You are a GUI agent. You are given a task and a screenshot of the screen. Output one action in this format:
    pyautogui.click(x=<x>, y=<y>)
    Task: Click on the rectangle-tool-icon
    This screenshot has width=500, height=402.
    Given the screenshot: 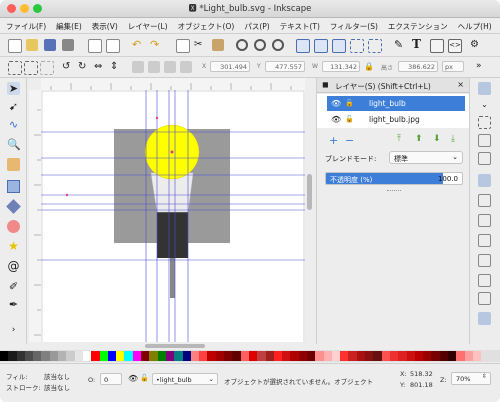 What is the action you would take?
    pyautogui.click(x=13, y=186)
    